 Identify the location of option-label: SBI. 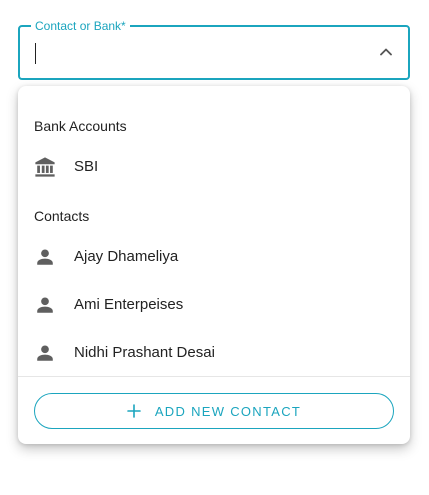
(86, 166).